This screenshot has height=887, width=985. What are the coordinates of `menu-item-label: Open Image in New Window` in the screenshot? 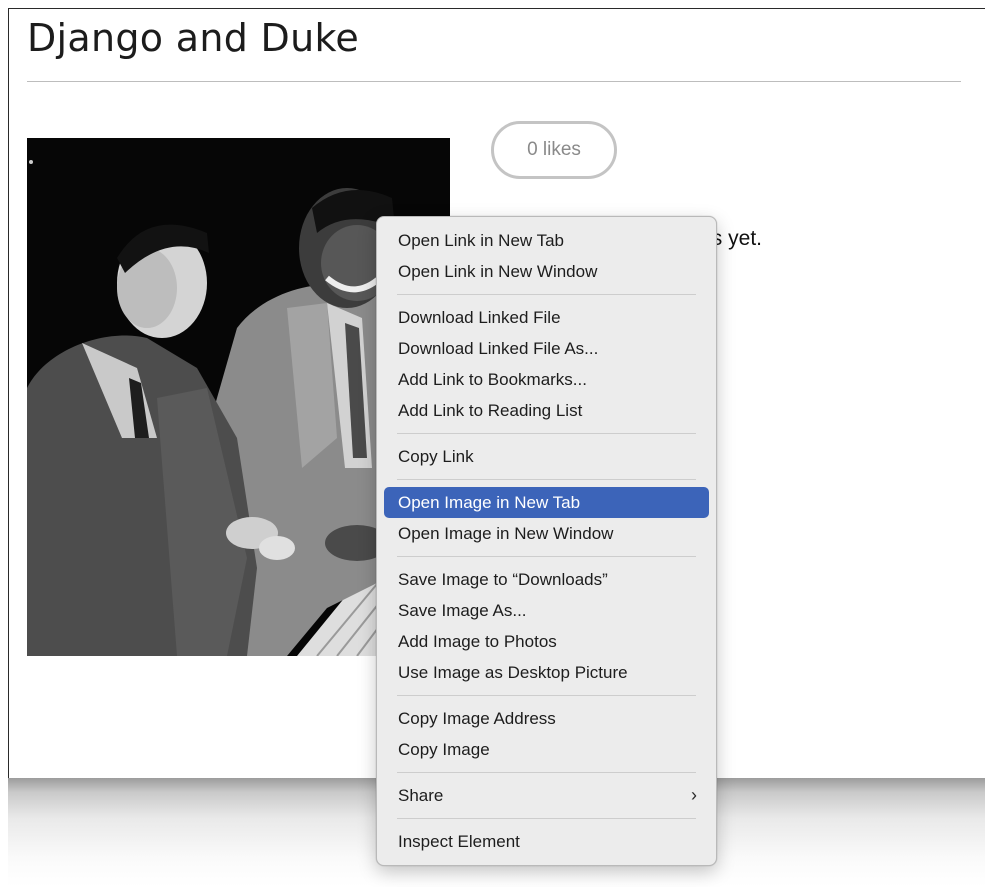 It's located at (506, 533).